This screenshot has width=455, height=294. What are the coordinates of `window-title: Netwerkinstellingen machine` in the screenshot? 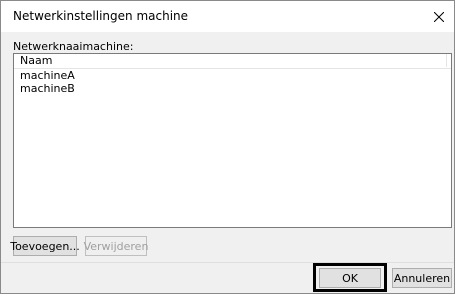 It's located at (101, 16).